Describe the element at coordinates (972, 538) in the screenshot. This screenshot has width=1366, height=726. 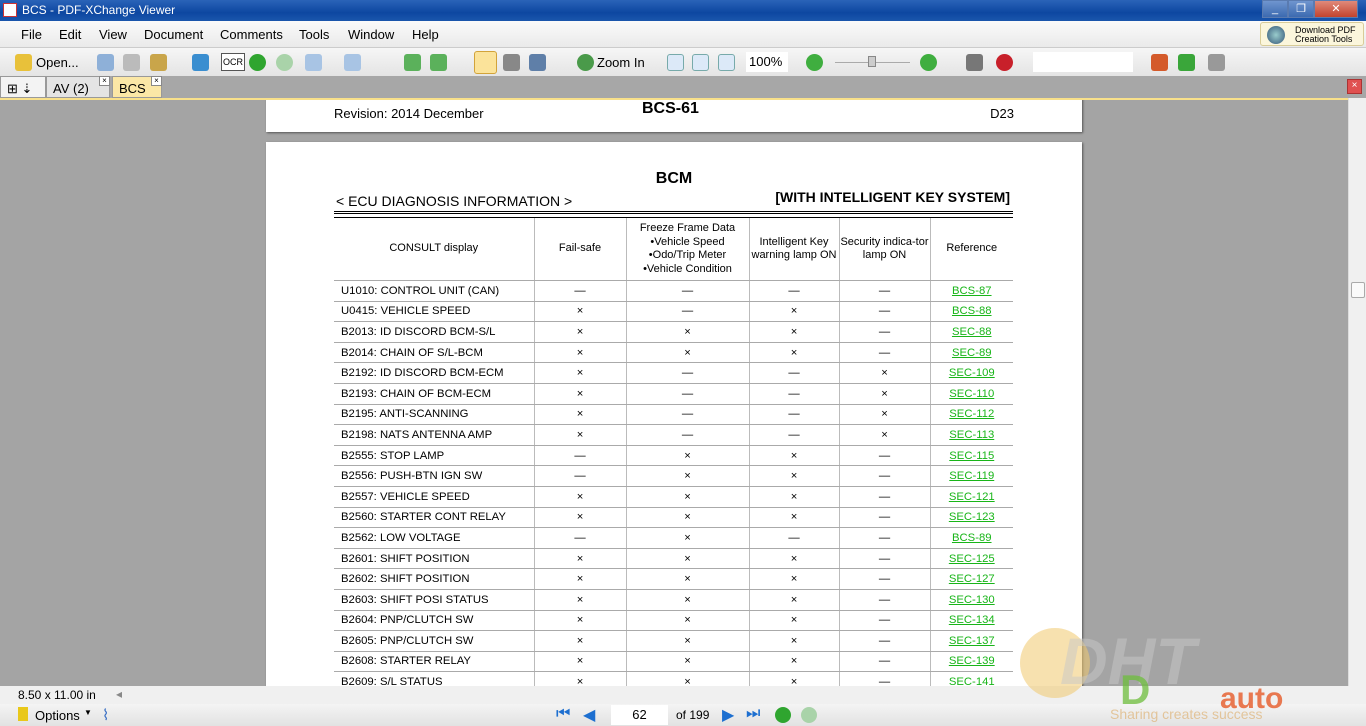
I see `reference-link: BCS-89` at that location.